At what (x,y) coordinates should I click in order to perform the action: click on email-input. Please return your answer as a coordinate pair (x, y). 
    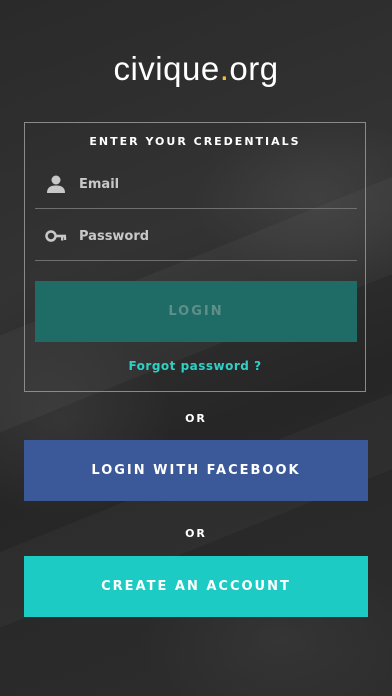
    Looking at the image, I should click on (214, 184).